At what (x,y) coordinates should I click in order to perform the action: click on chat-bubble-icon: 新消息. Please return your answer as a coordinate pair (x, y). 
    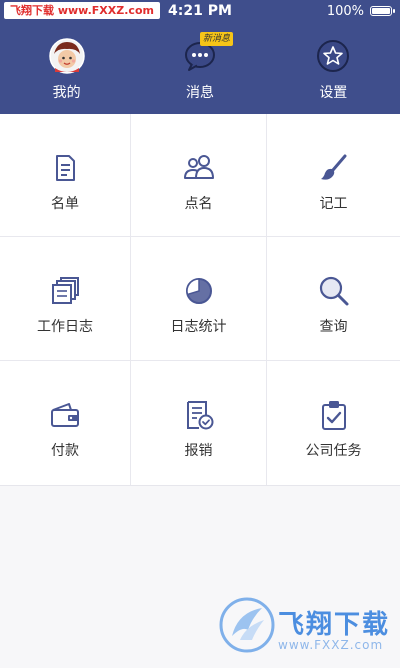
    Looking at the image, I should click on (207, 53).